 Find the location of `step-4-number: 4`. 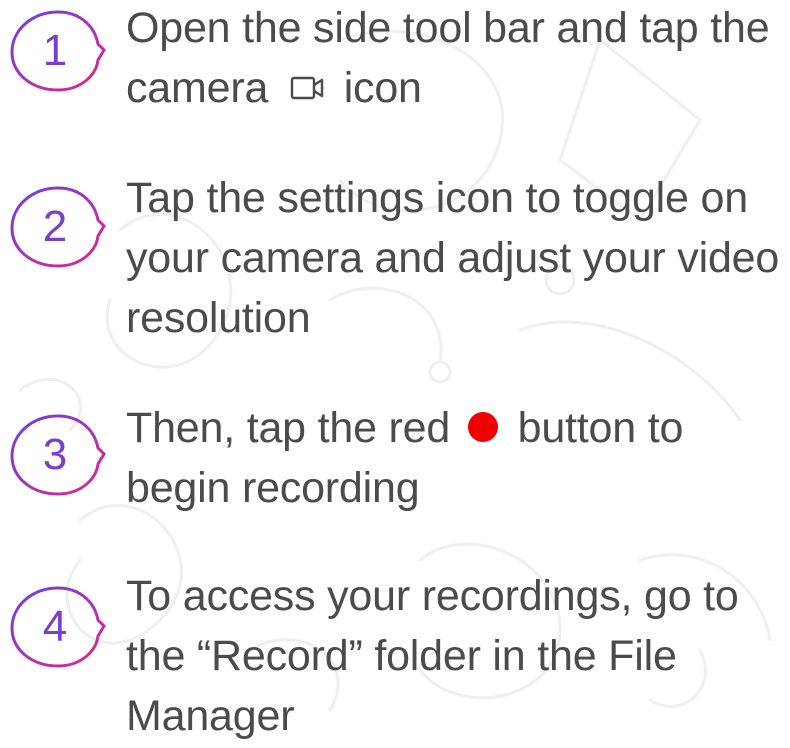

step-4-number: 4 is located at coordinates (55, 626).